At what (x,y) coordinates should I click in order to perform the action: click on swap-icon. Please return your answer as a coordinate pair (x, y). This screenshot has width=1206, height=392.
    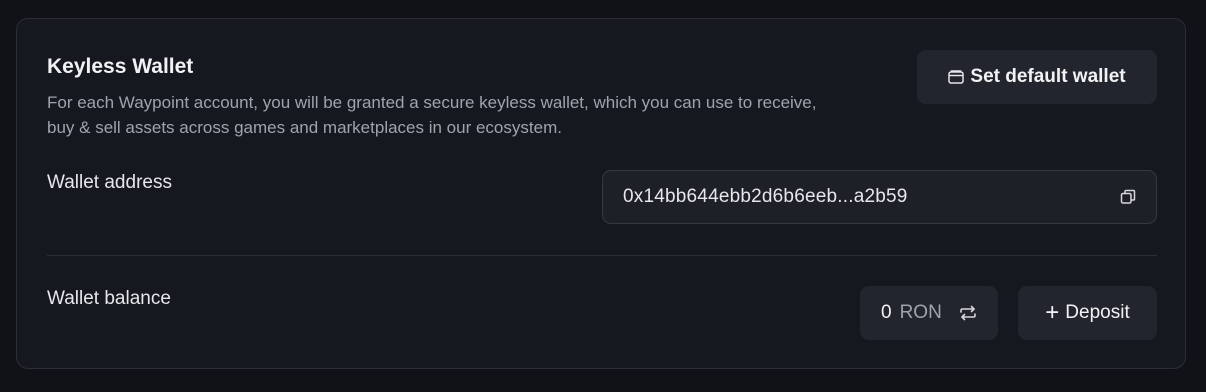
    Looking at the image, I should click on (968, 313).